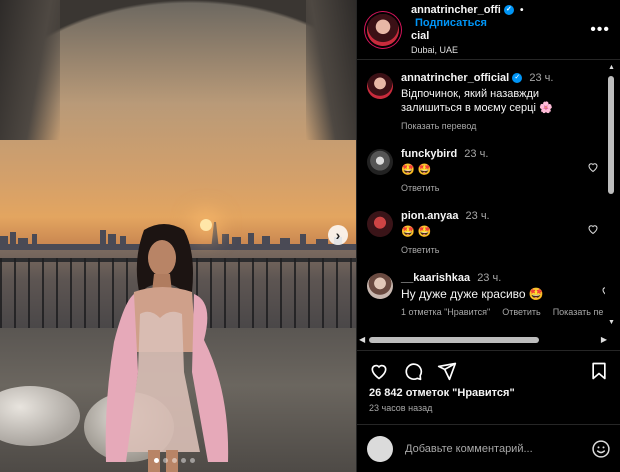 The width and height of the screenshot is (620, 472). What do you see at coordinates (455, 78) in the screenshot?
I see `caption-username: annatrincher_official` at bounding box center [455, 78].